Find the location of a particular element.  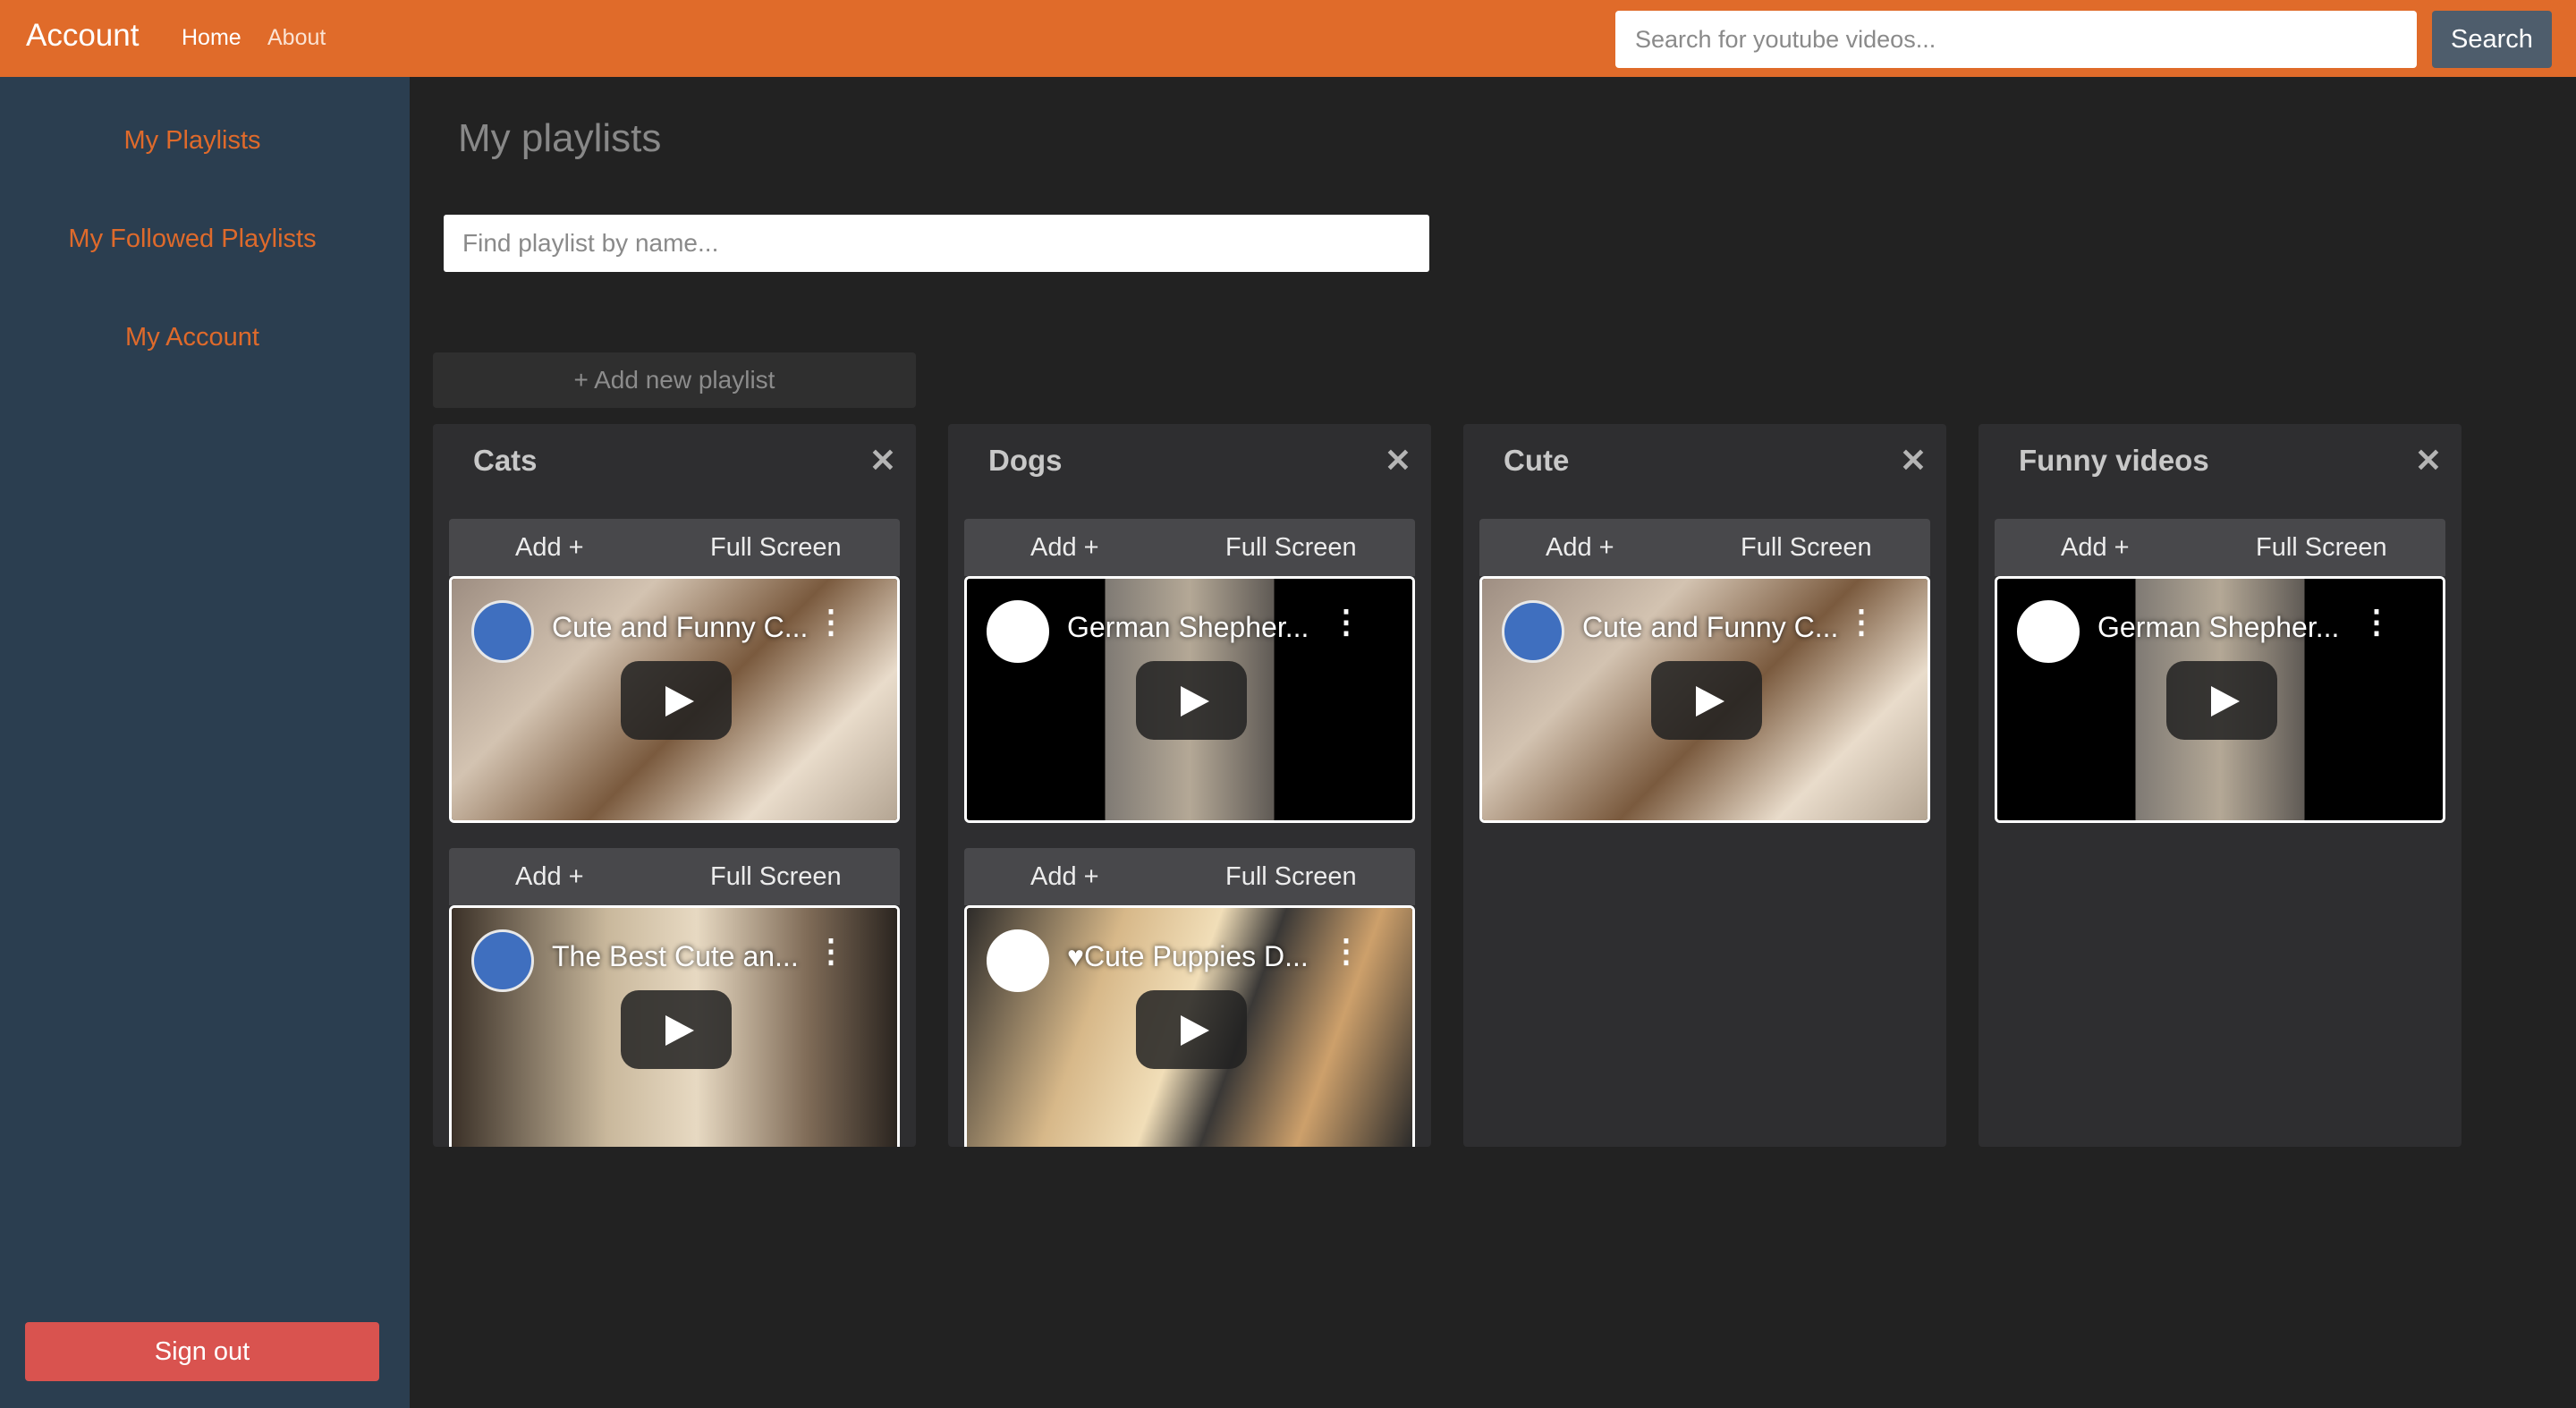

nav-about-link: About is located at coordinates (296, 38).